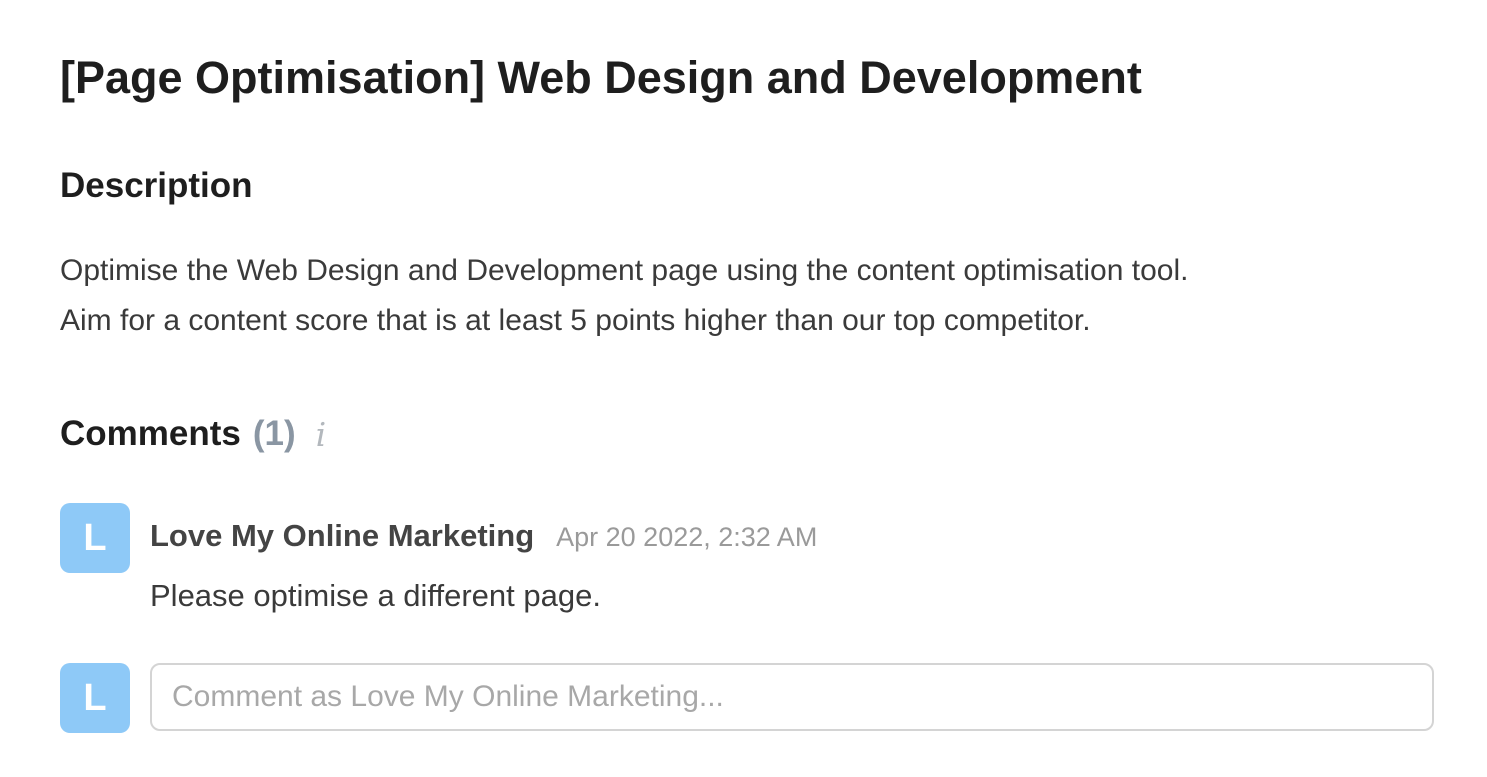 Image resolution: width=1487 pixels, height=777 pixels. What do you see at coordinates (342, 535) in the screenshot?
I see `comment-author: Love My Online Marketing` at bounding box center [342, 535].